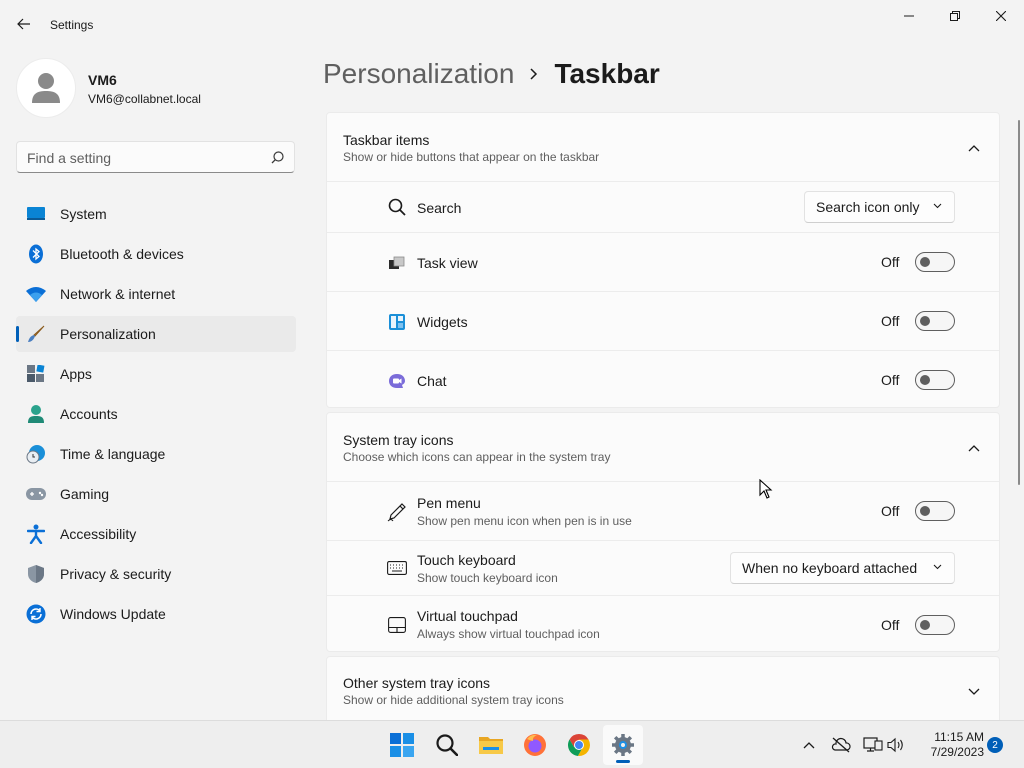 The width and height of the screenshot is (1024, 768). I want to click on show-hidden-icons-chevron-icon, so click(809, 745).